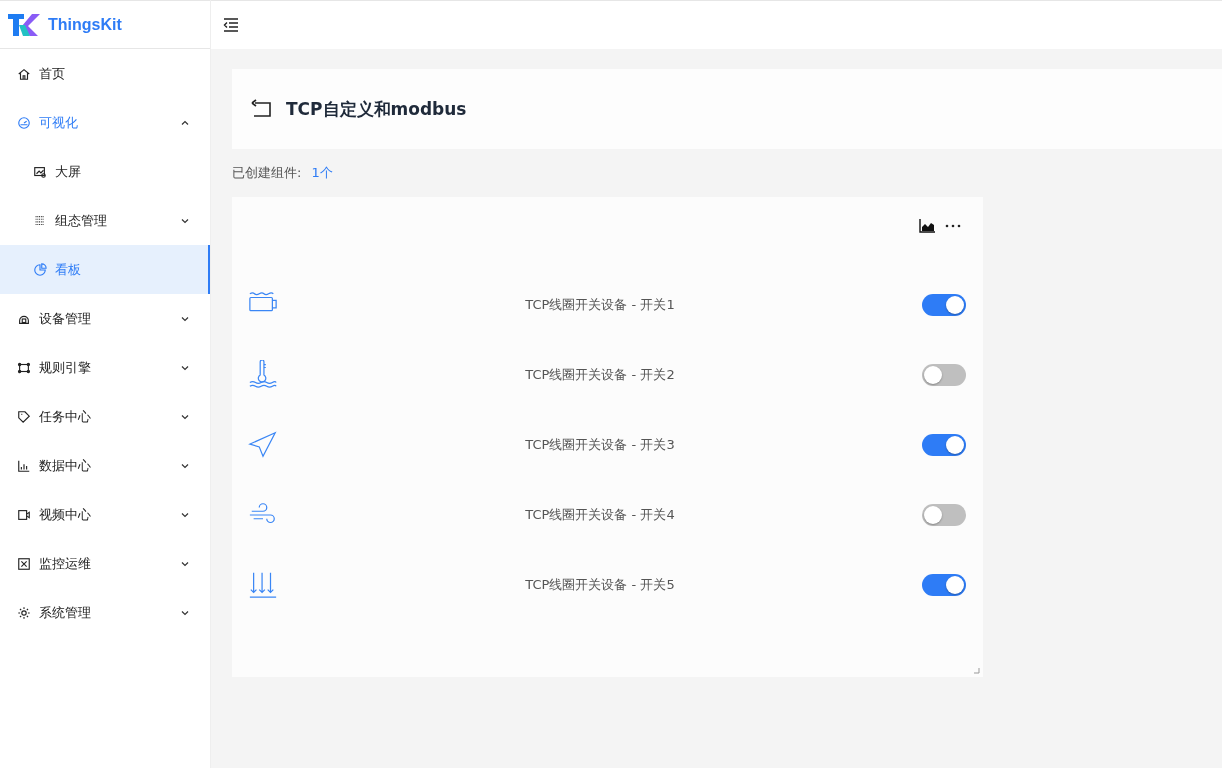 Image resolution: width=1222 pixels, height=768 pixels. What do you see at coordinates (24, 367) in the screenshot?
I see `nodes-icon` at bounding box center [24, 367].